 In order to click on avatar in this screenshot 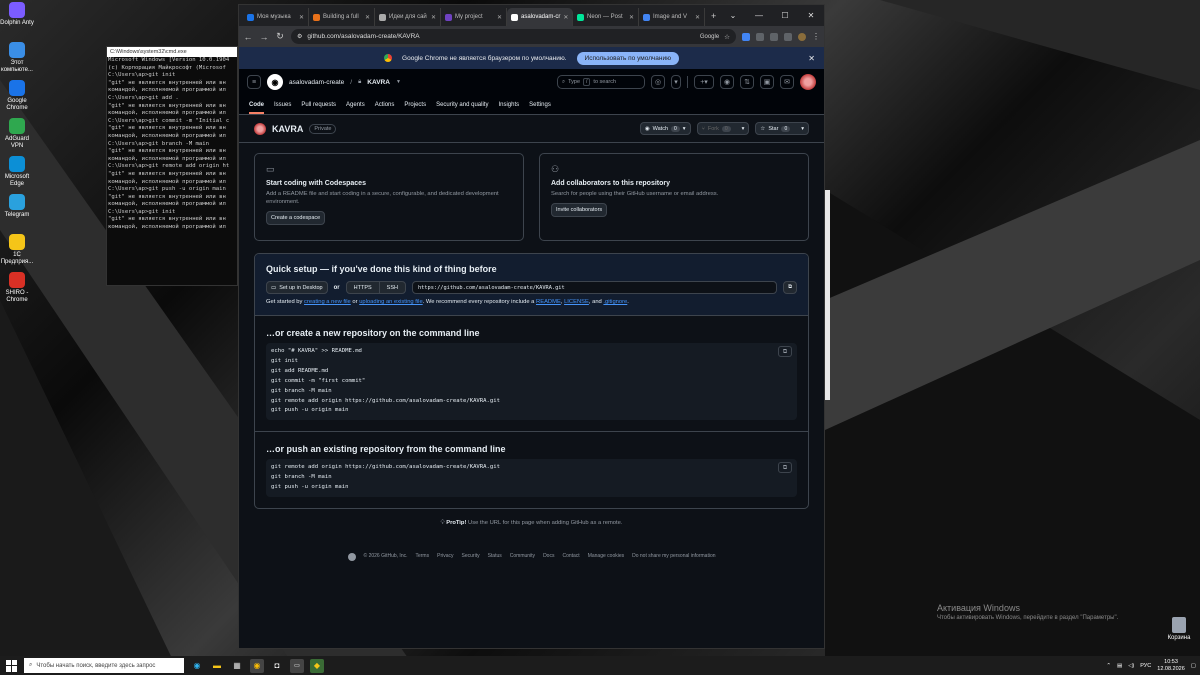, I will do `click(808, 82)`.